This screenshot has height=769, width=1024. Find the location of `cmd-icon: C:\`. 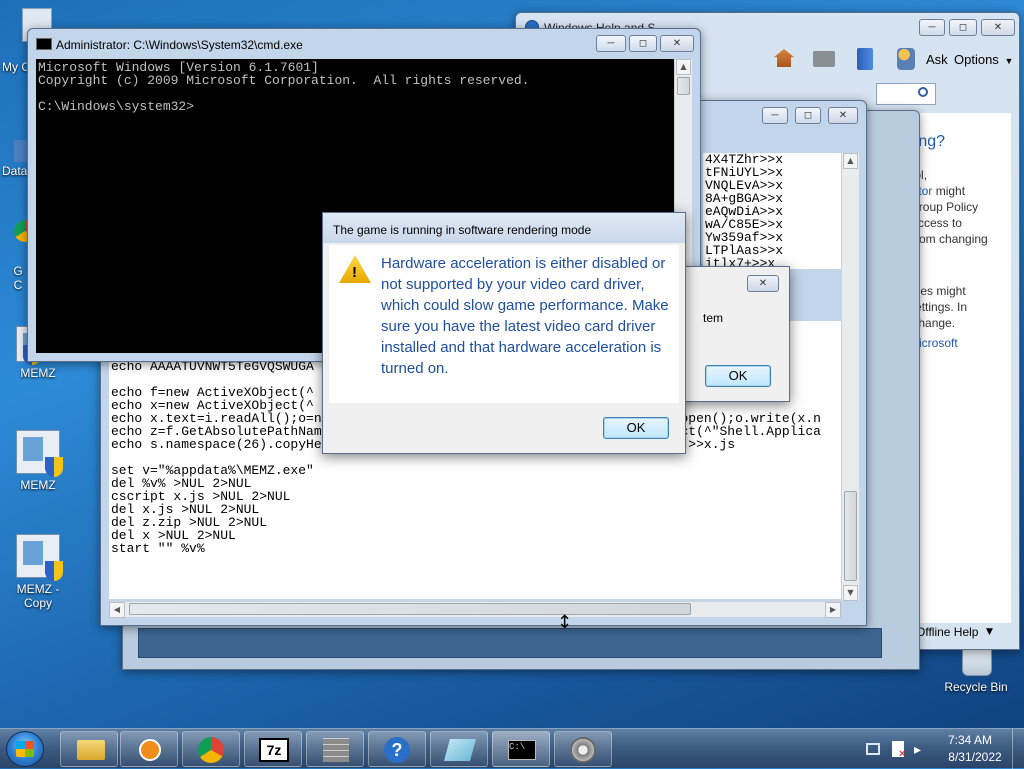

cmd-icon: C:\ is located at coordinates (522, 750).